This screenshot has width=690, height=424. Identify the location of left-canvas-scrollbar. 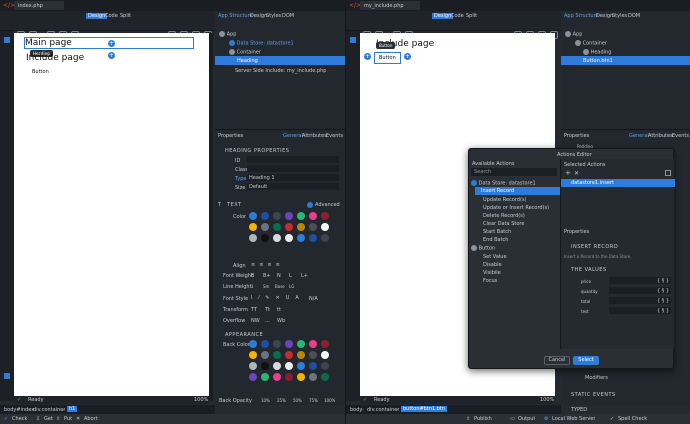
(211, 217).